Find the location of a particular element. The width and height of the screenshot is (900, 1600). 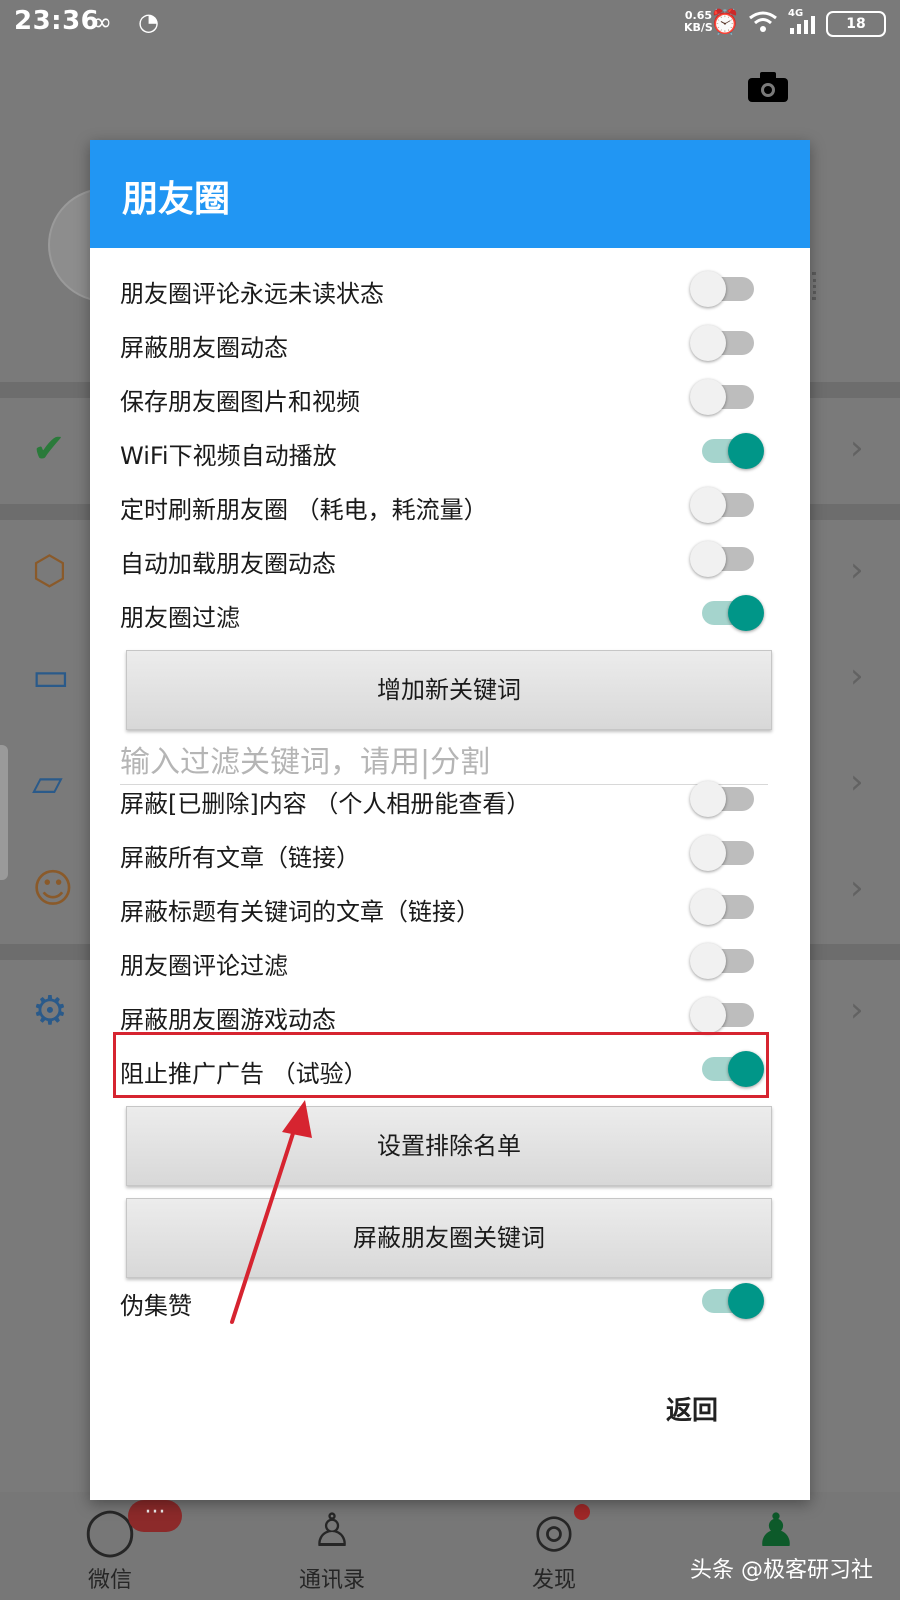

qq-icon: ◔ is located at coordinates (148, 22).